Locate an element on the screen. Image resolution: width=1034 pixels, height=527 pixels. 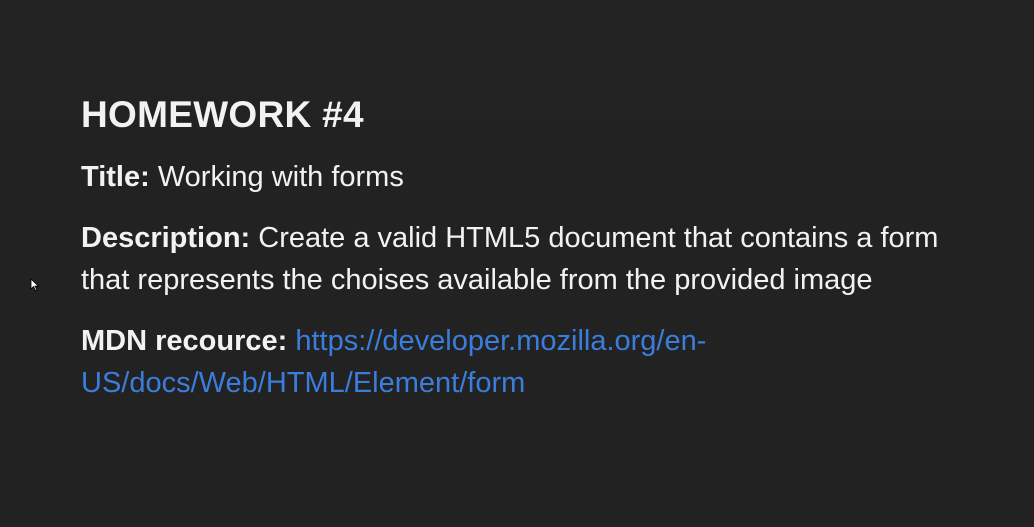
resource-label: MDN recource: is located at coordinates (184, 341).